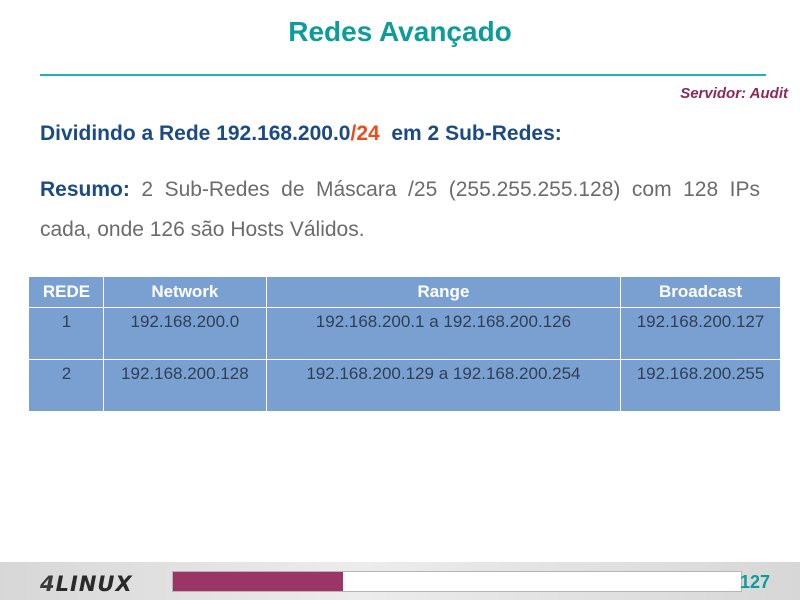  What do you see at coordinates (94, 584) in the screenshot?
I see `logo-text: LINUX` at bounding box center [94, 584].